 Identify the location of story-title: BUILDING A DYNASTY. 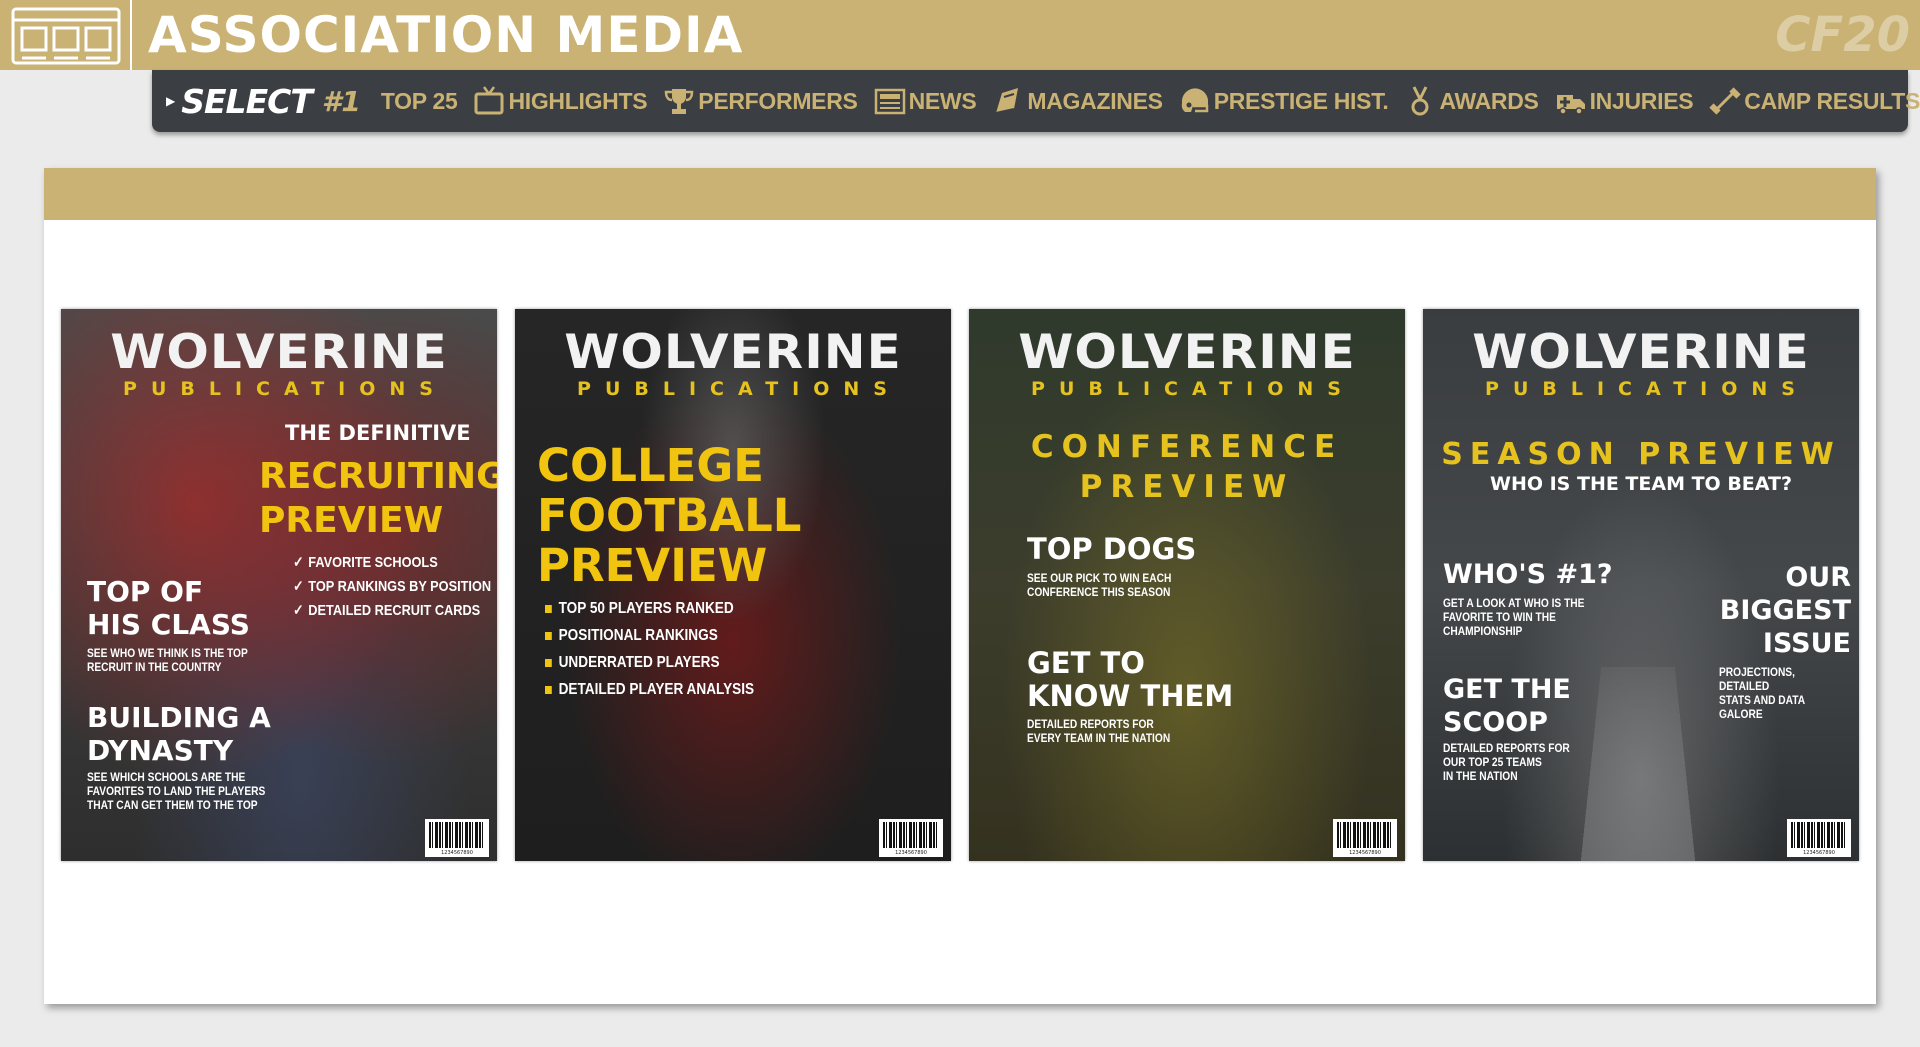
(179, 734).